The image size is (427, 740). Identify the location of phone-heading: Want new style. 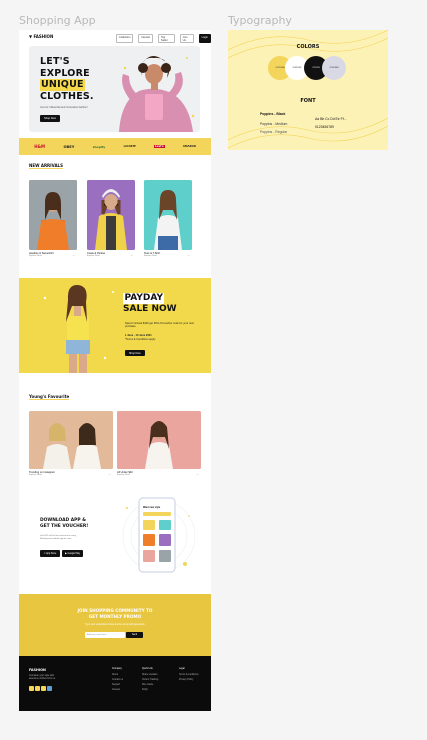
(152, 507).